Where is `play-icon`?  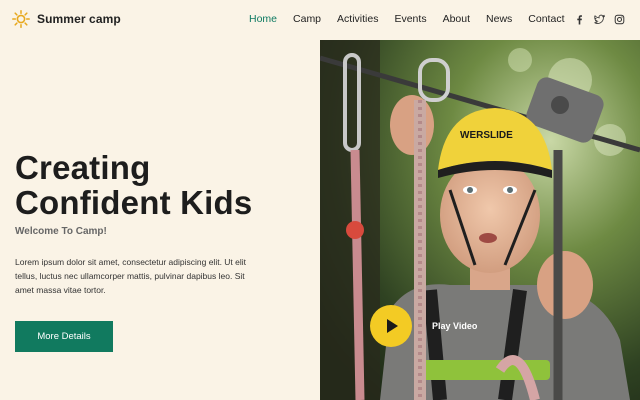
play-icon is located at coordinates (392, 326).